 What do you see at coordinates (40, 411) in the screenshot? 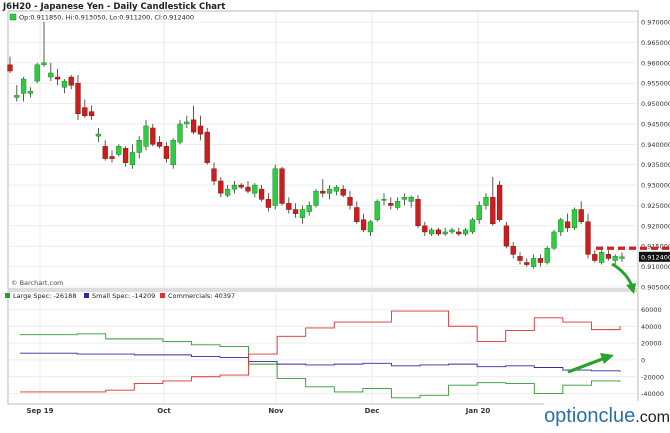
I see `x-tick-label: Sep 19` at bounding box center [40, 411].